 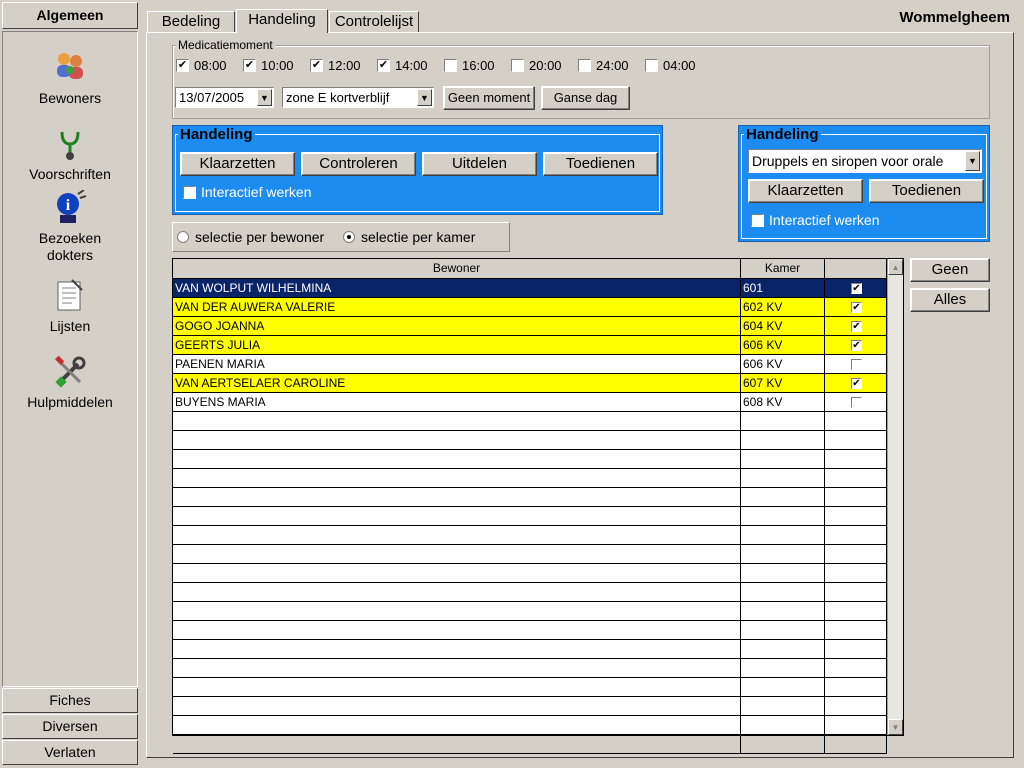 What do you see at coordinates (358, 97) in the screenshot?
I see `zone-select: zone E kortverblijf ▼` at bounding box center [358, 97].